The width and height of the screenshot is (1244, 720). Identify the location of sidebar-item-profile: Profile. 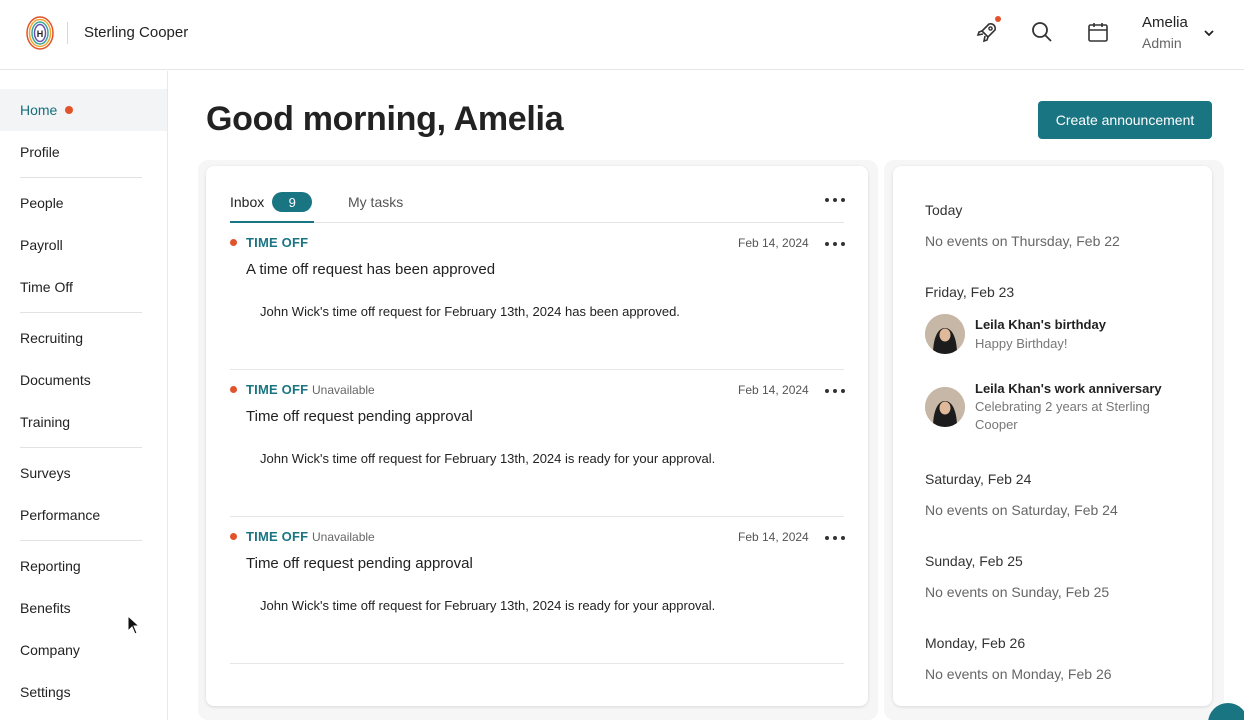
(83, 152).